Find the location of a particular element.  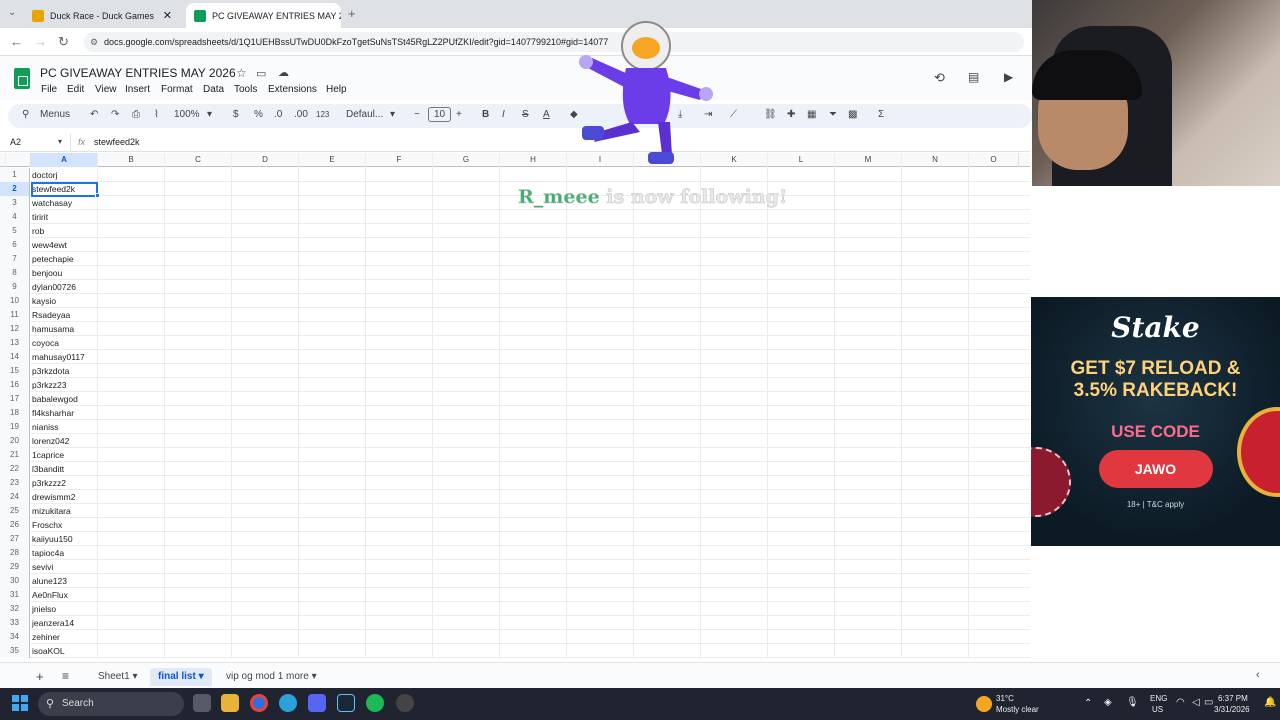

cell-a: Ae0nFlux is located at coordinates (65, 595).